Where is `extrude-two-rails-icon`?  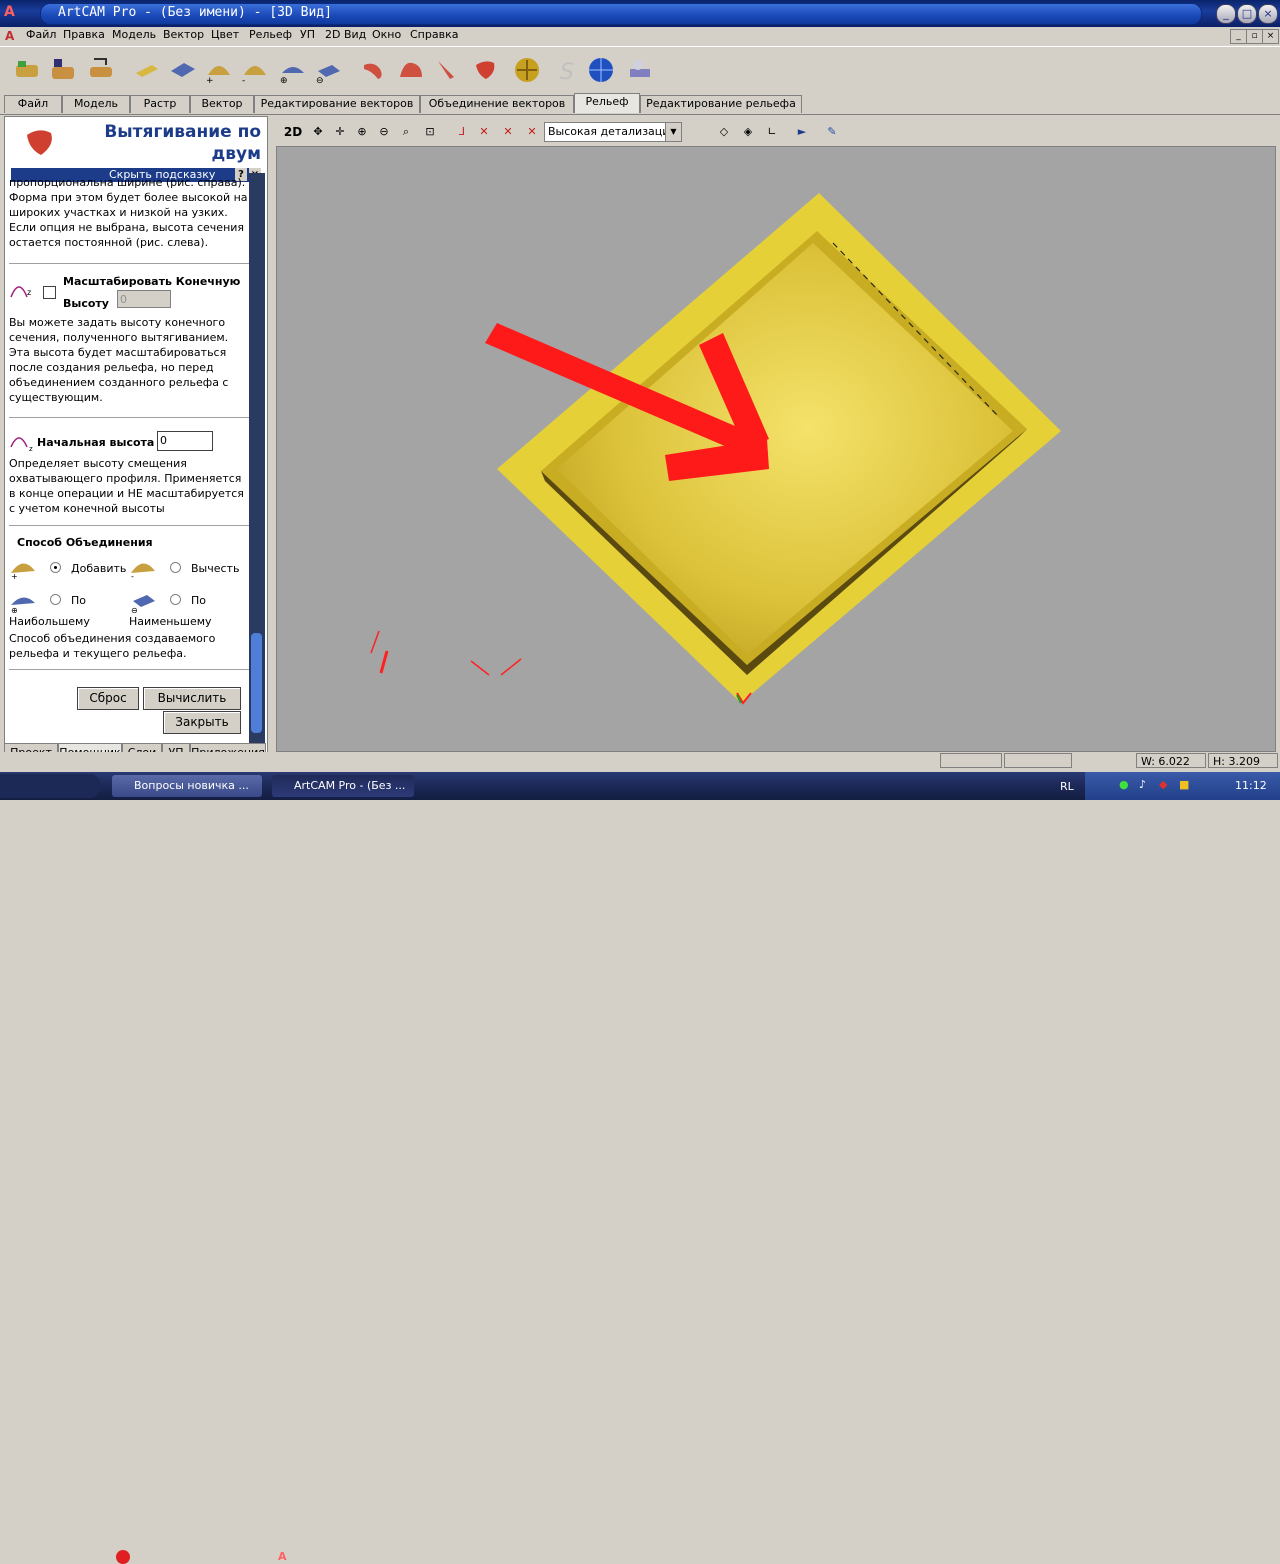 extrude-two-rails-icon is located at coordinates (485, 70).